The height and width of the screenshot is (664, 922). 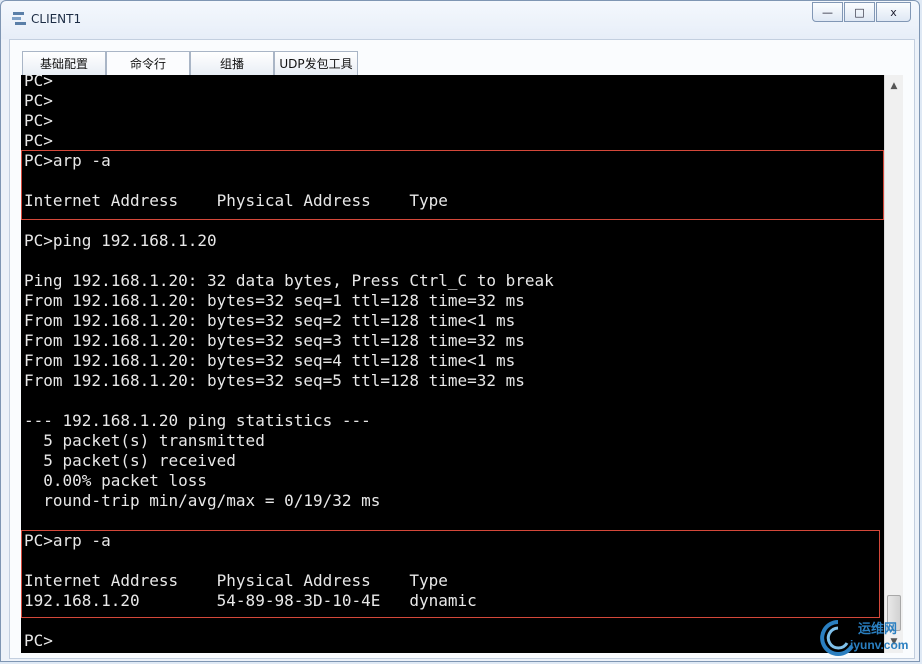 I want to click on tab-udp-tool: UDP发包工具, so click(x=316, y=63).